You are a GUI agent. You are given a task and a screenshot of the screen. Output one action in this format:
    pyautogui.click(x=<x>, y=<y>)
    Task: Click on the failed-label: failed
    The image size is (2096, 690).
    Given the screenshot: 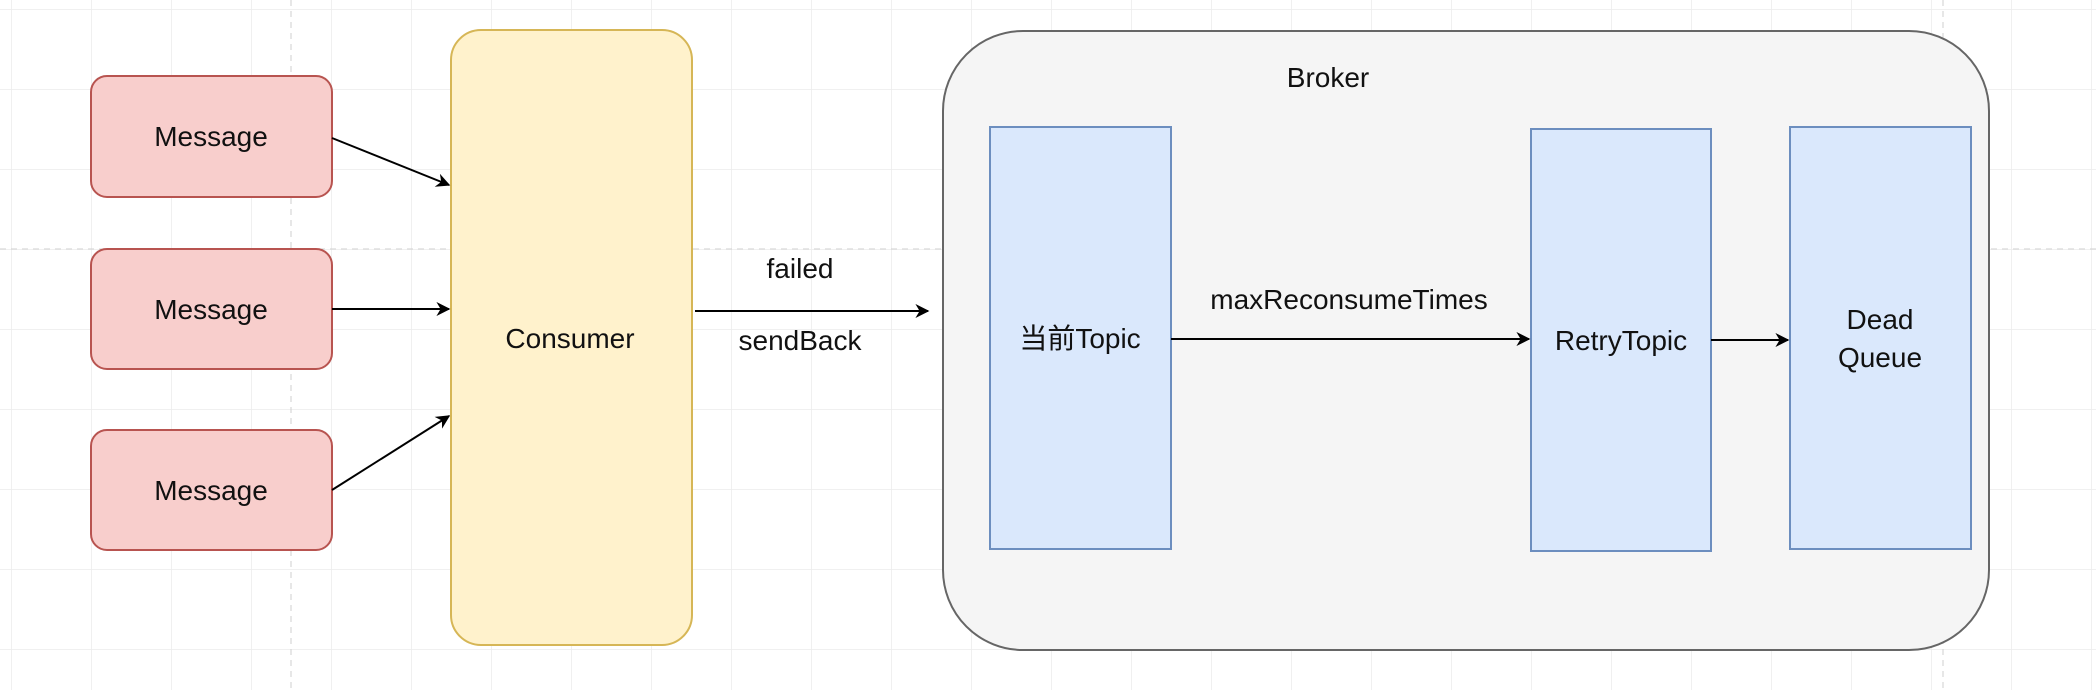 What is the action you would take?
    pyautogui.click(x=800, y=268)
    